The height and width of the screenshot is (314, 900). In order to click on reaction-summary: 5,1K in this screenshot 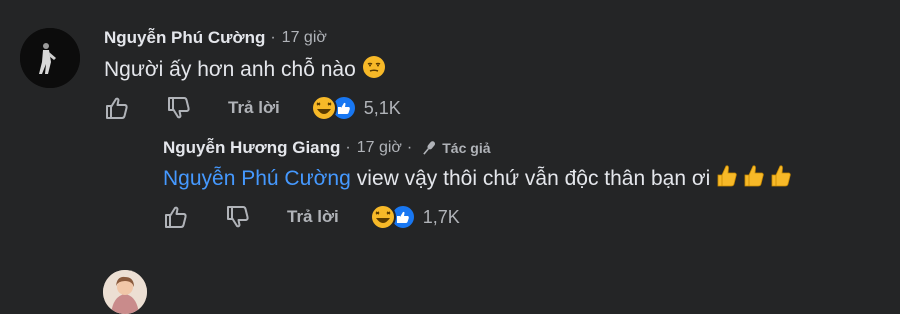, I will do `click(355, 108)`.